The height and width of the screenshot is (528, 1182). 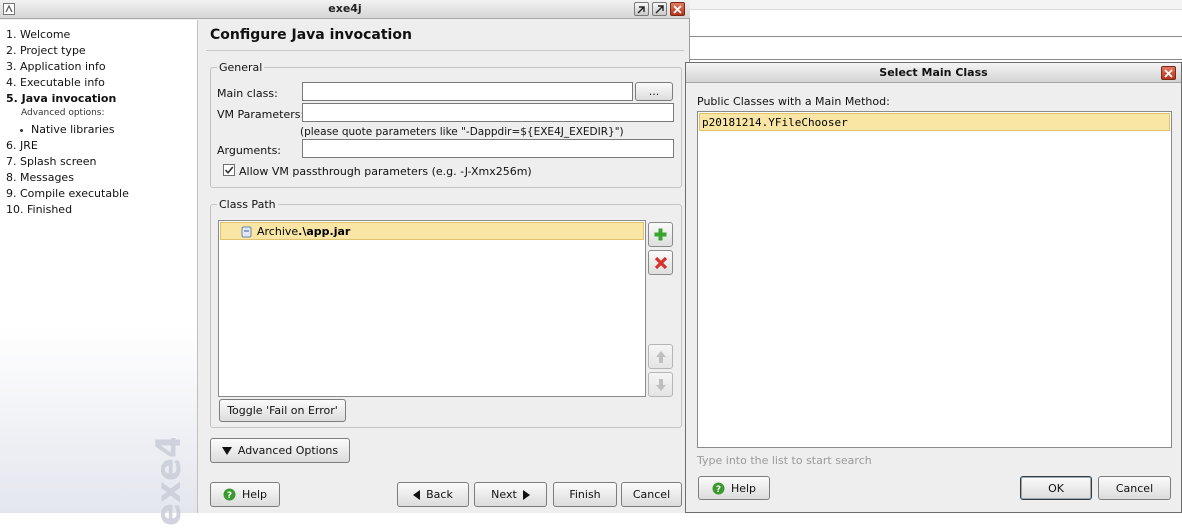 I want to click on bullet-icon, so click(x=21, y=130).